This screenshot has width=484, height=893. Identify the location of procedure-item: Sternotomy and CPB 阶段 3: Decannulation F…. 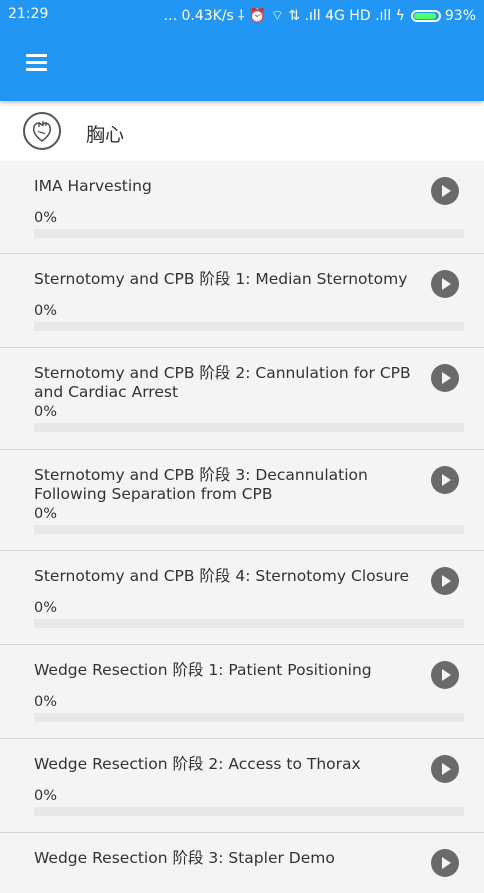
(242, 500).